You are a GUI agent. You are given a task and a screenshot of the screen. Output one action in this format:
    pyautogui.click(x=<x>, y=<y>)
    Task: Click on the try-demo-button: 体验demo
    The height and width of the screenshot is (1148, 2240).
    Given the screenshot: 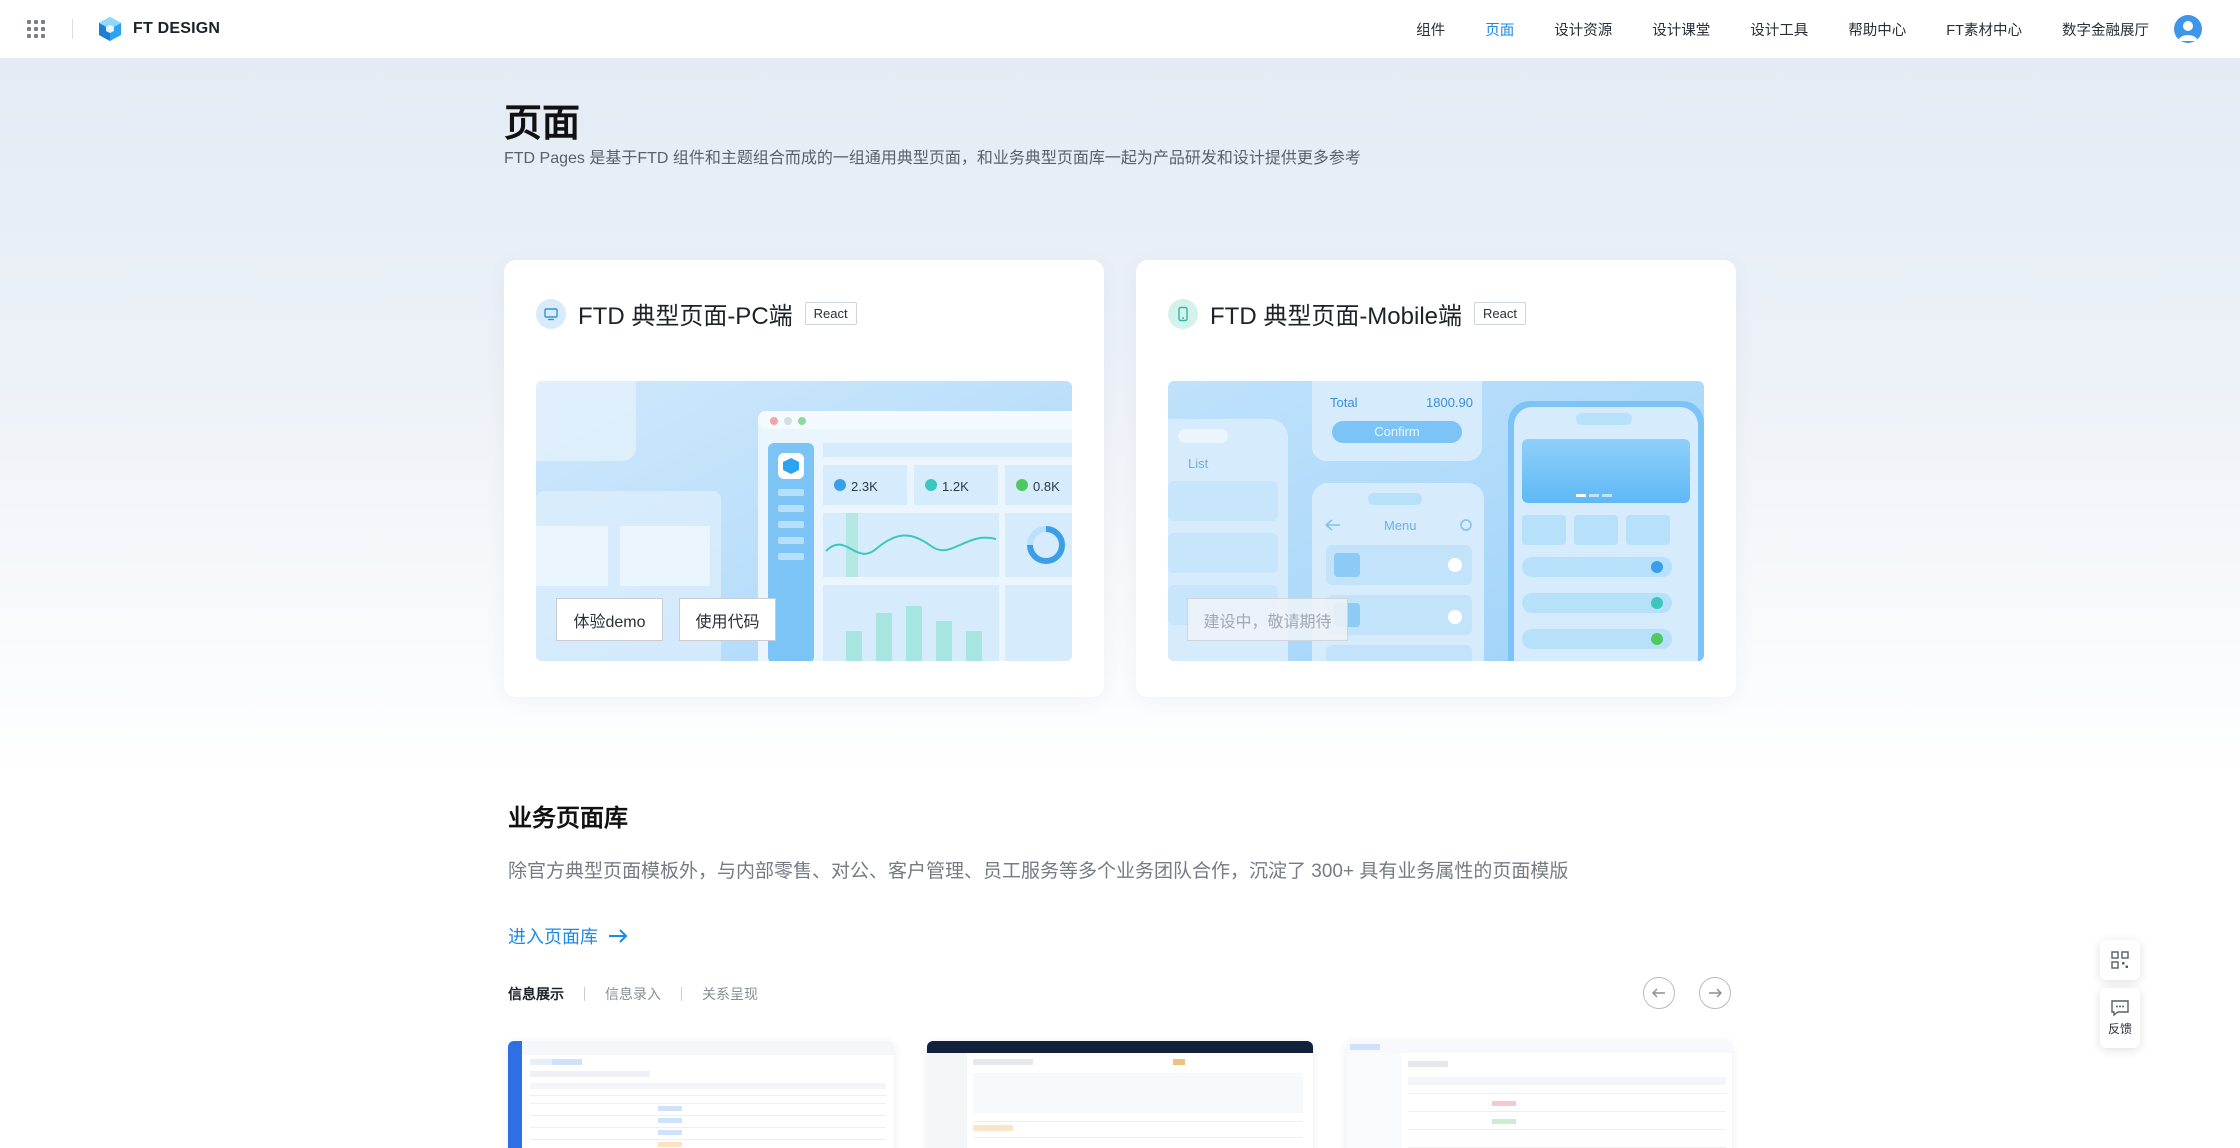 What is the action you would take?
    pyautogui.click(x=609, y=619)
    